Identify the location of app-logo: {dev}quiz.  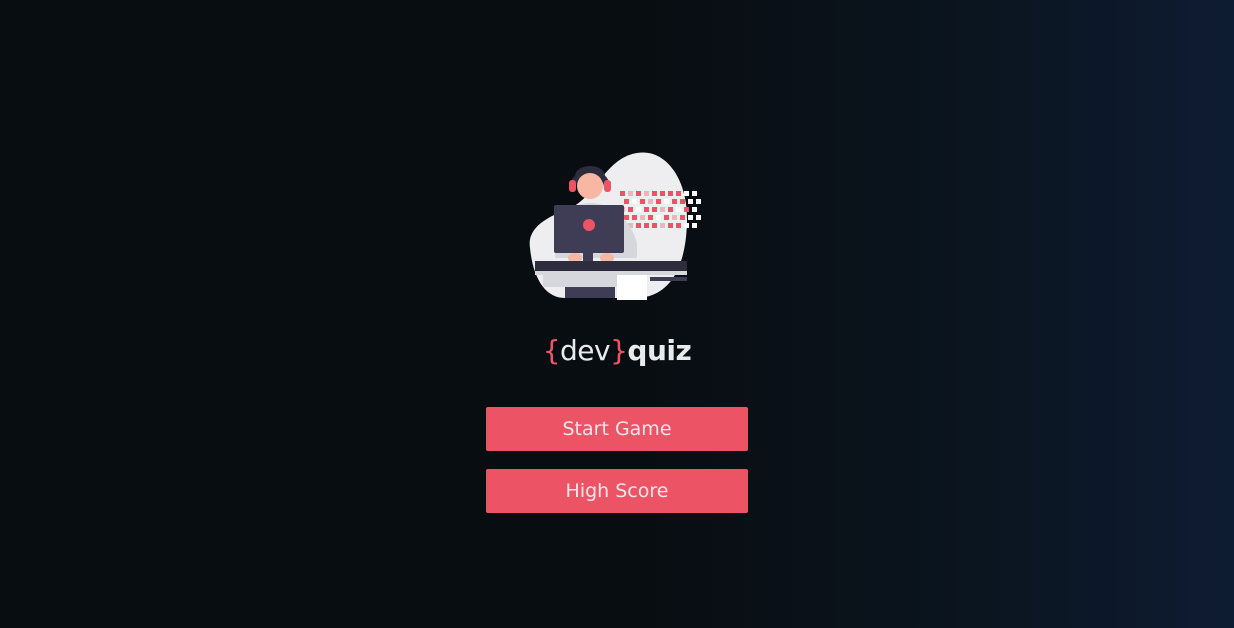
(617, 351).